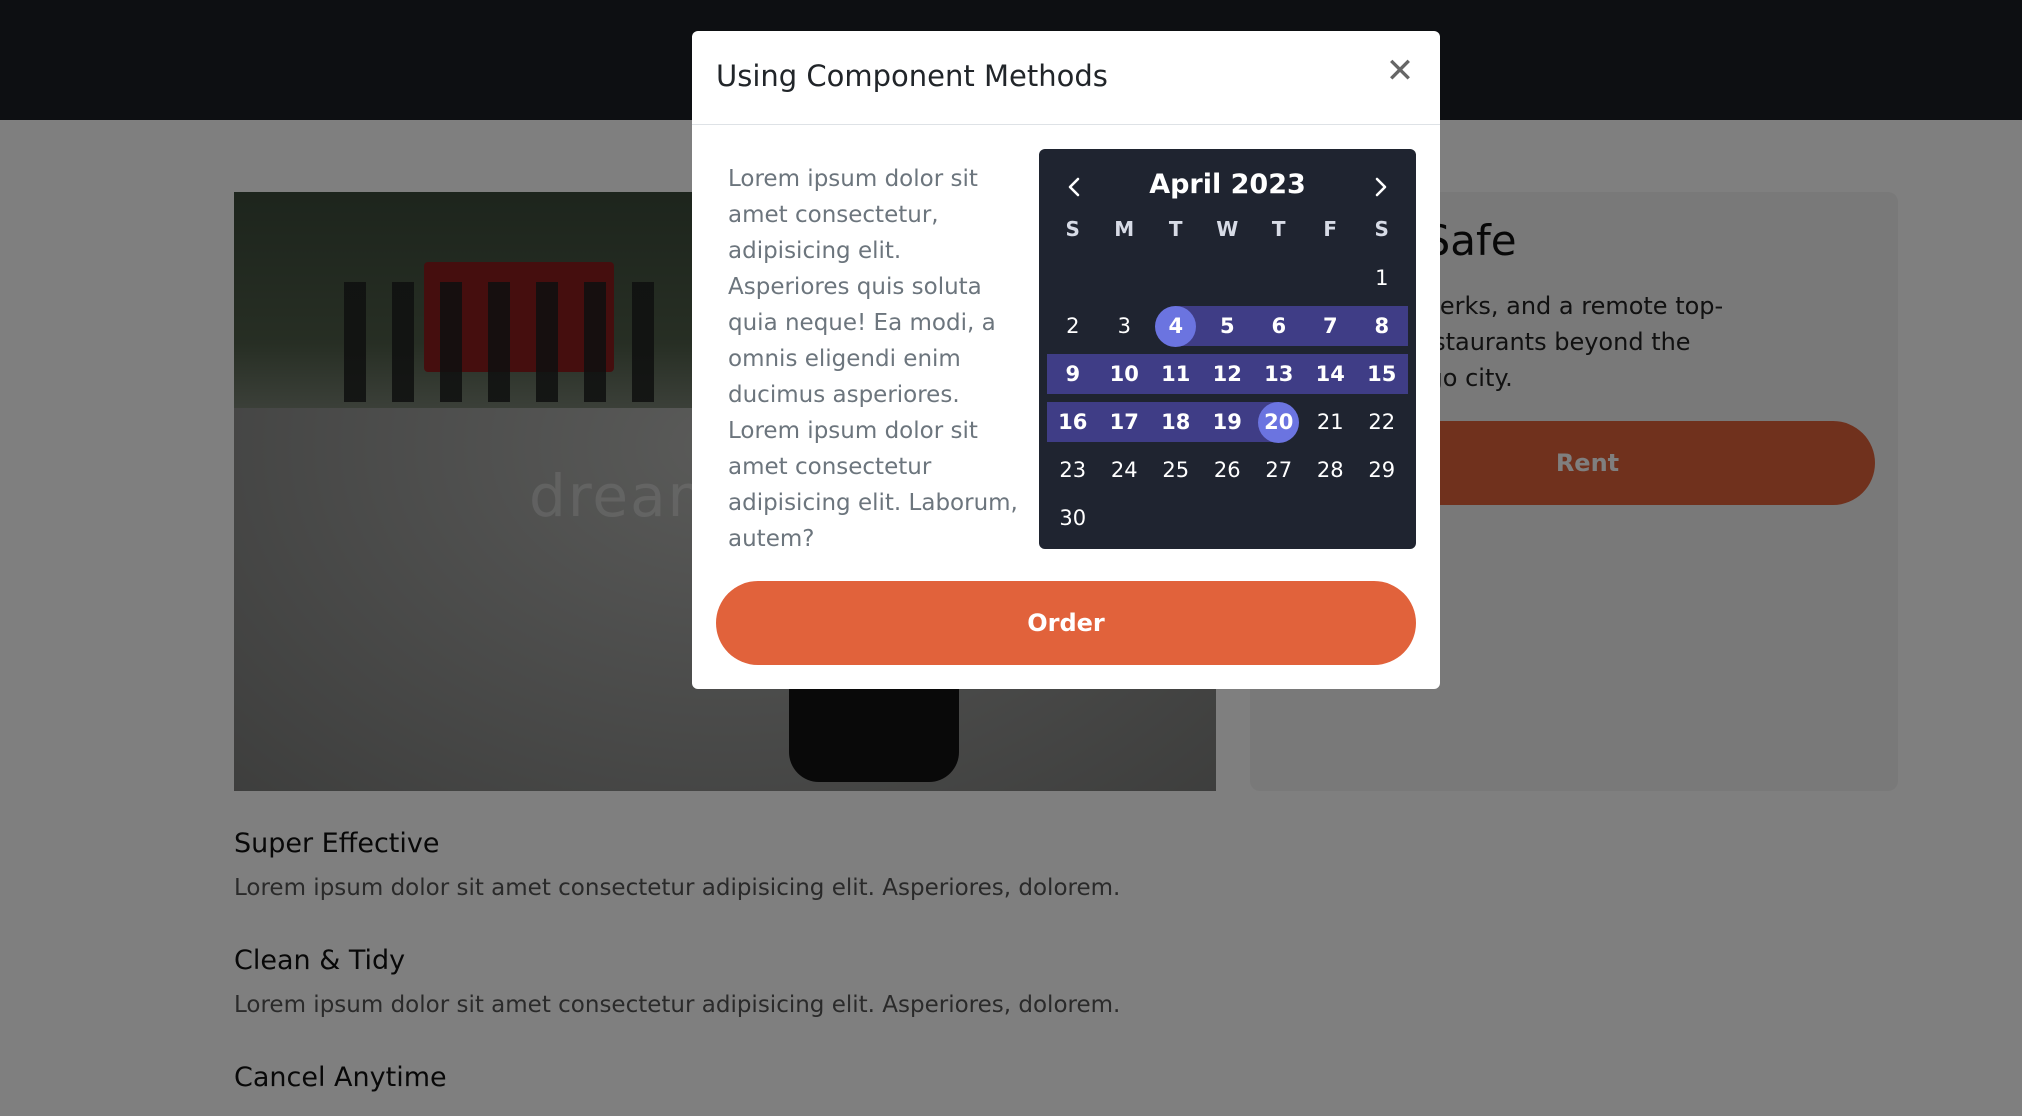  I want to click on calendar-week-row: 23 24 25 26 27 28 29, so click(1227, 470).